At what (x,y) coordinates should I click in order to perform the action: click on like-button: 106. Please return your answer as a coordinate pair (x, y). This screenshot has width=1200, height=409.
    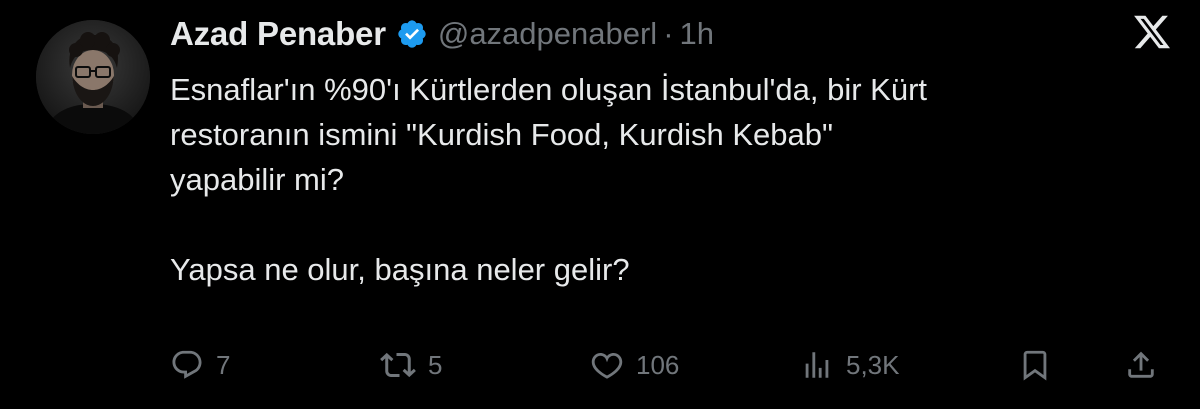
    Looking at the image, I should click on (634, 365).